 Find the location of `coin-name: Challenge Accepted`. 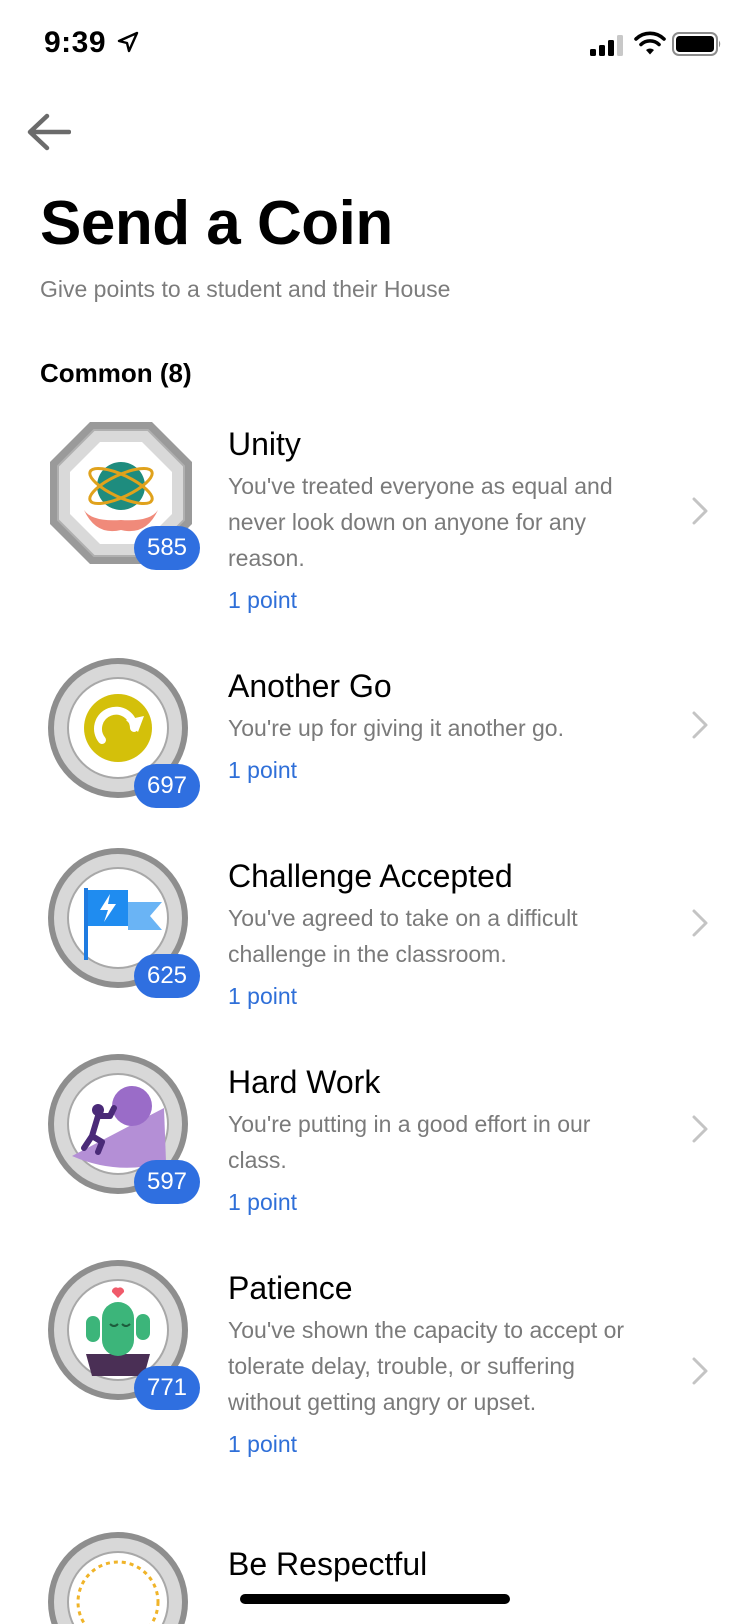

coin-name: Challenge Accepted is located at coordinates (370, 876).